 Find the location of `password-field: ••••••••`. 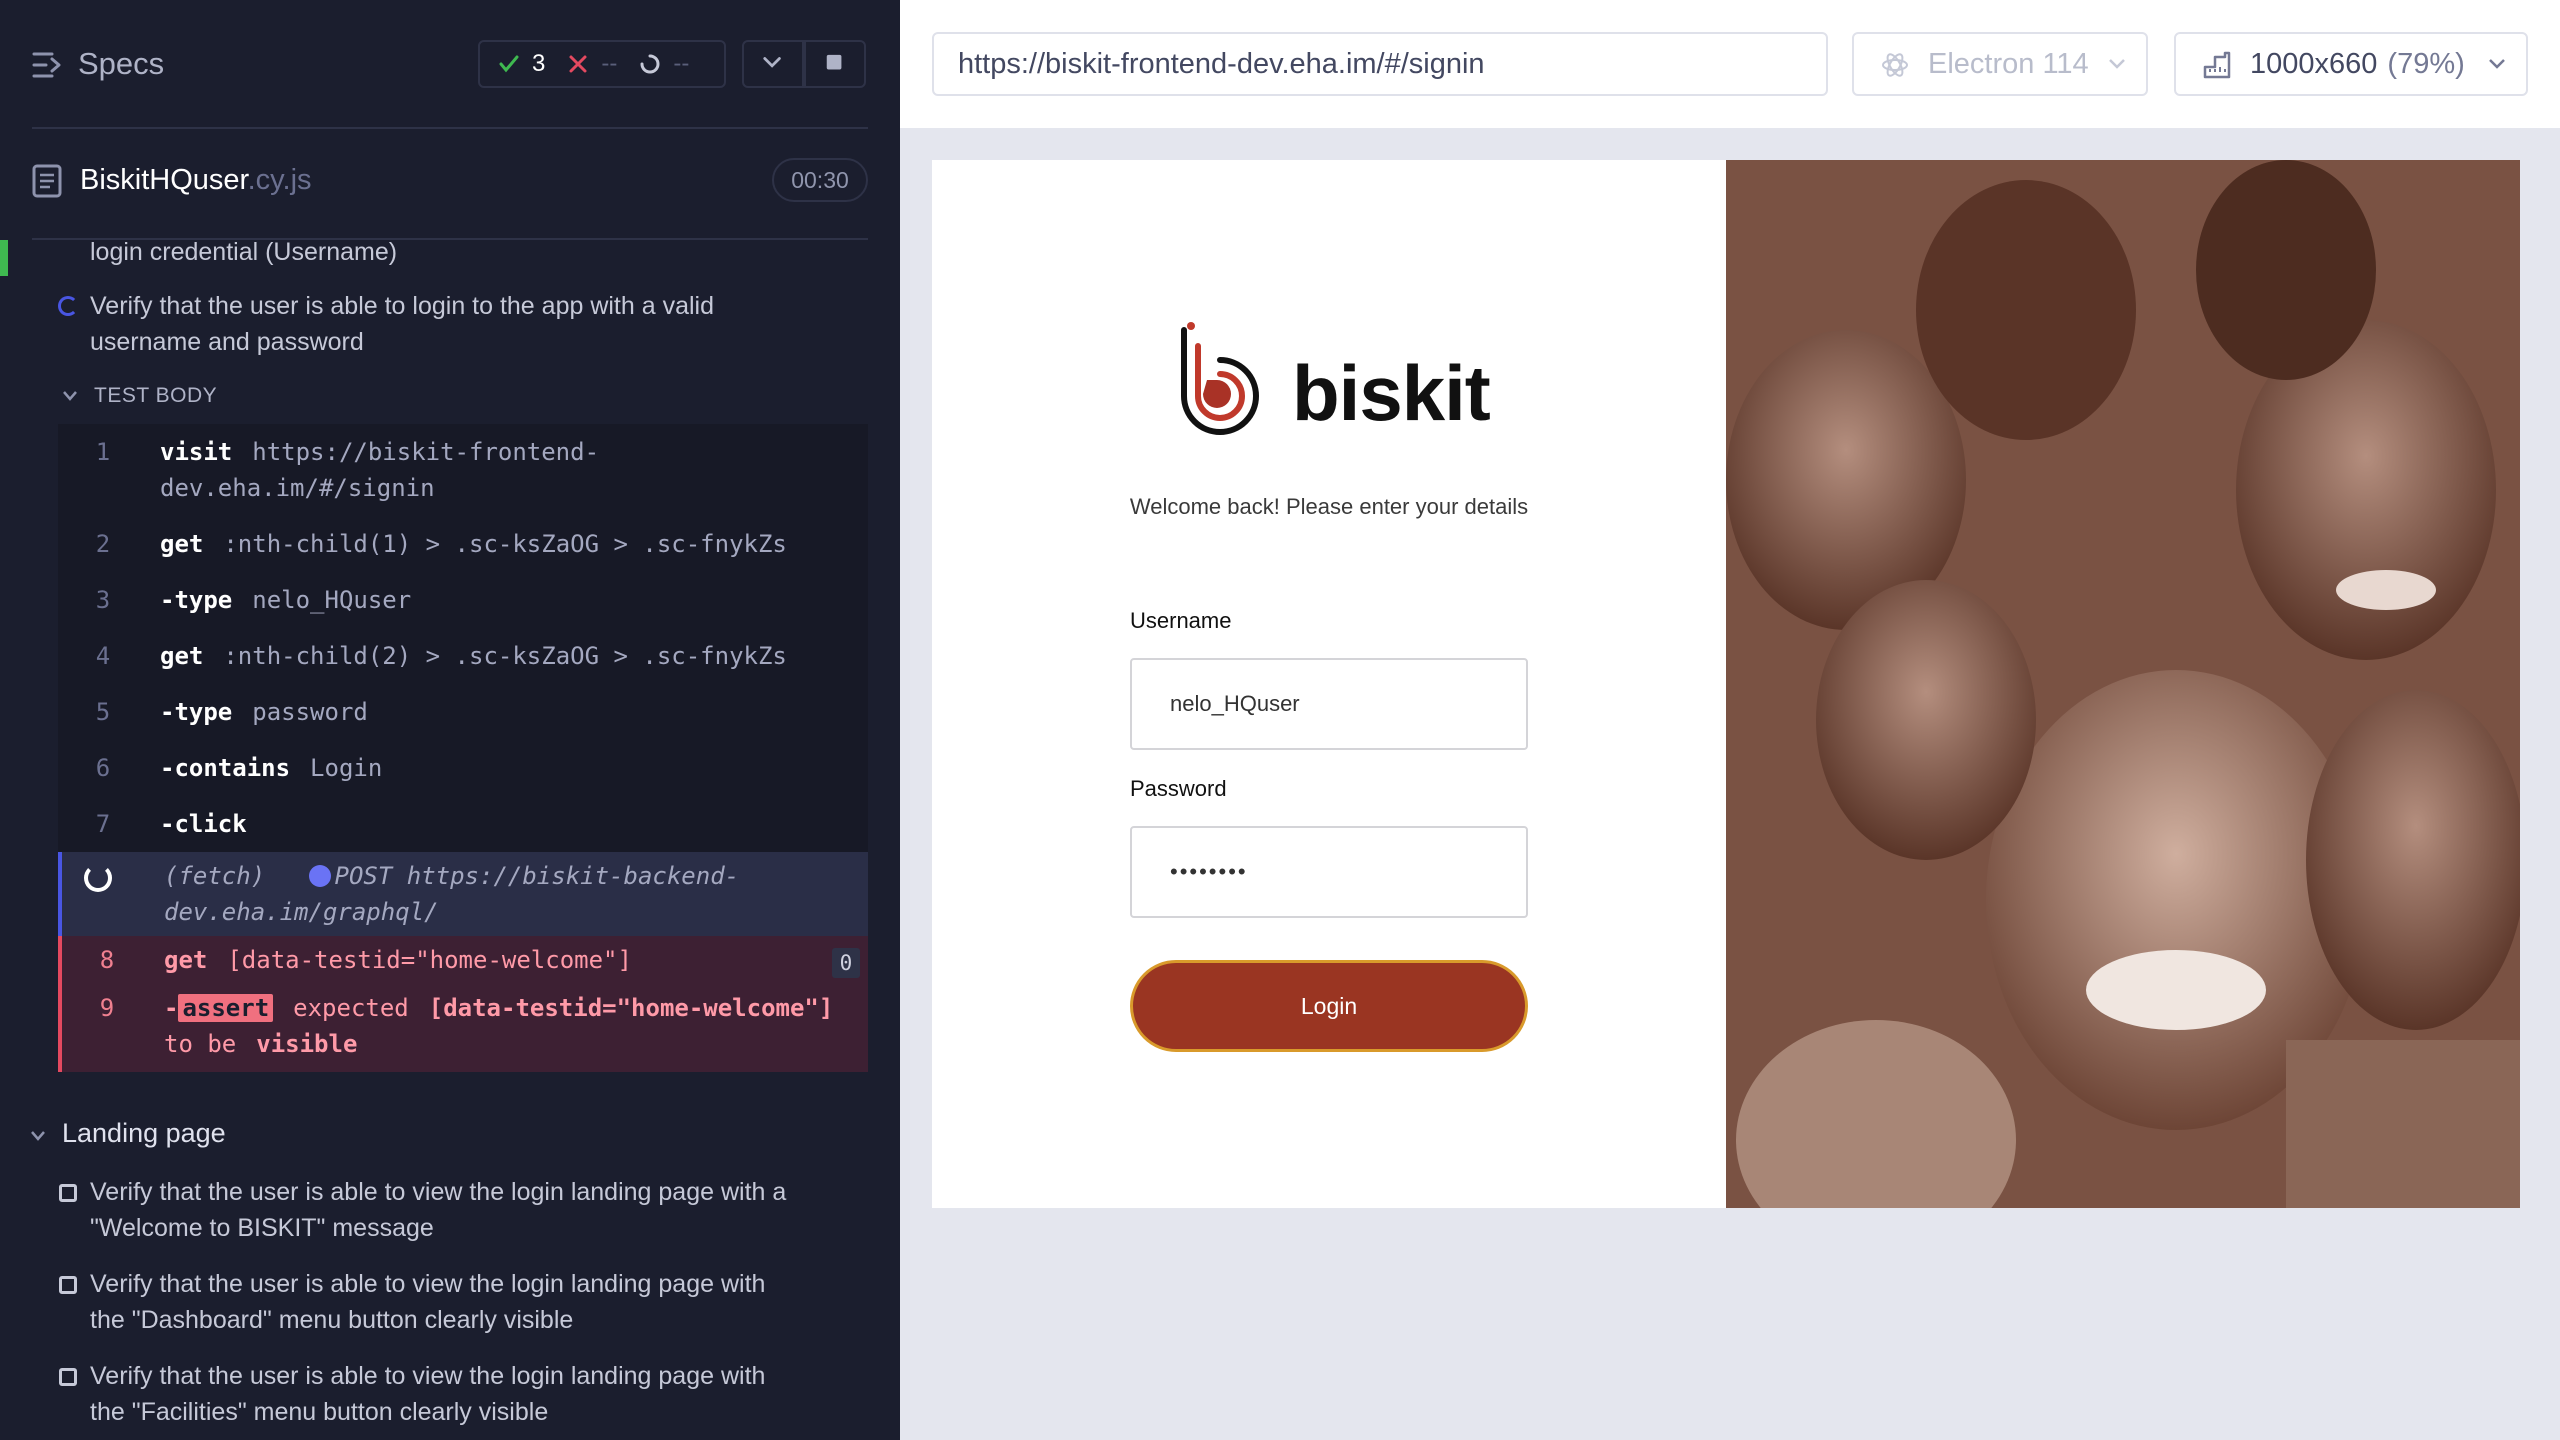

password-field: •••••••• is located at coordinates (1329, 872).